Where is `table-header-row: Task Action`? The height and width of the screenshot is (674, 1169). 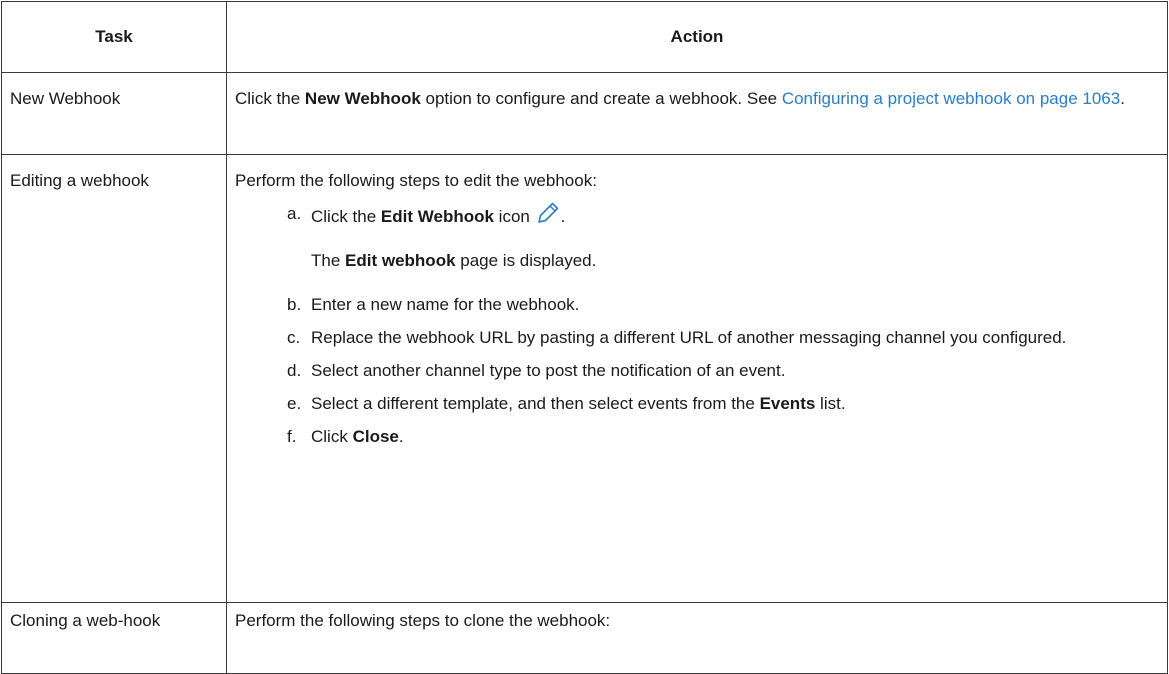
table-header-row: Task Action is located at coordinates (584, 37).